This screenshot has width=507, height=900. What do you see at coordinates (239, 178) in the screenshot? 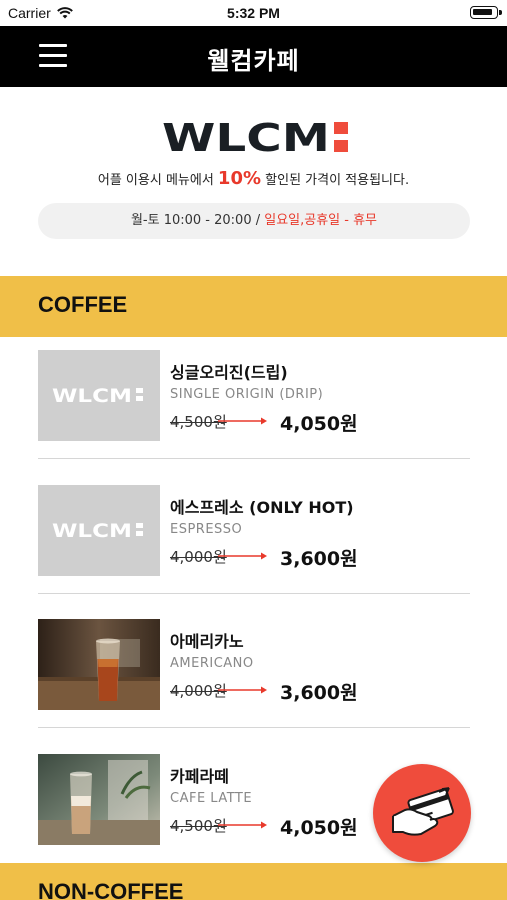
I see `discount-percent: 10%` at bounding box center [239, 178].